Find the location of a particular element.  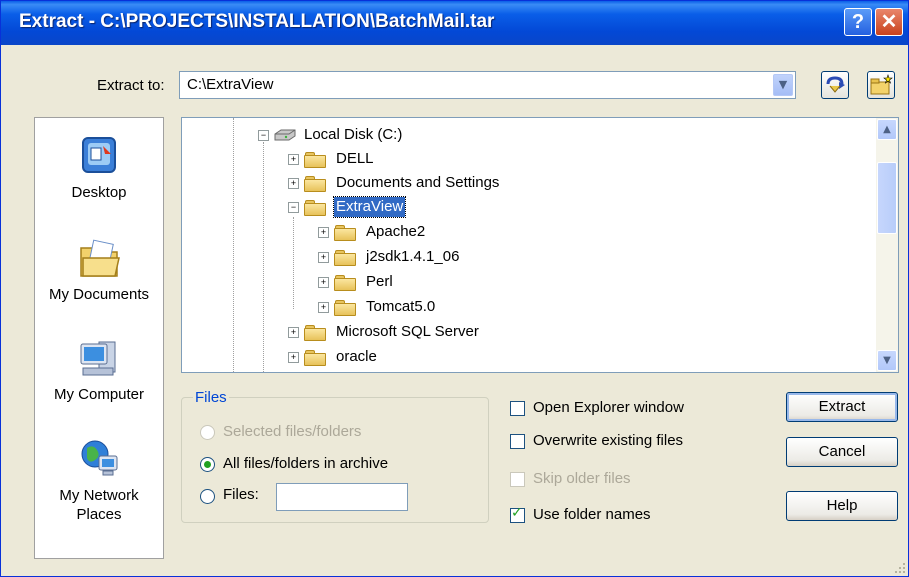

tree-label-local-disk: Local Disk (C:) is located at coordinates (353, 134).